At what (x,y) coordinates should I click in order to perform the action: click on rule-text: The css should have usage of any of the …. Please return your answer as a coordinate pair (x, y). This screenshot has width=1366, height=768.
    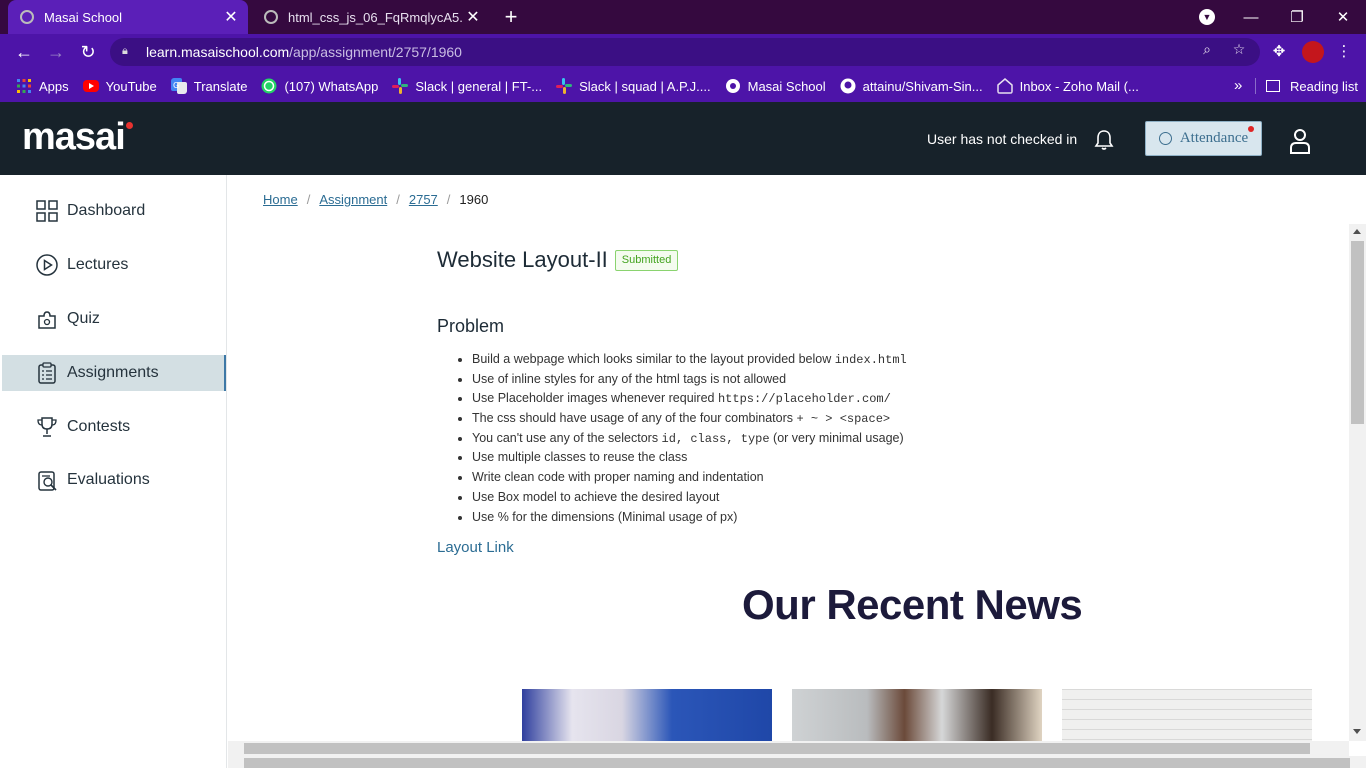
    Looking at the image, I should click on (634, 418).